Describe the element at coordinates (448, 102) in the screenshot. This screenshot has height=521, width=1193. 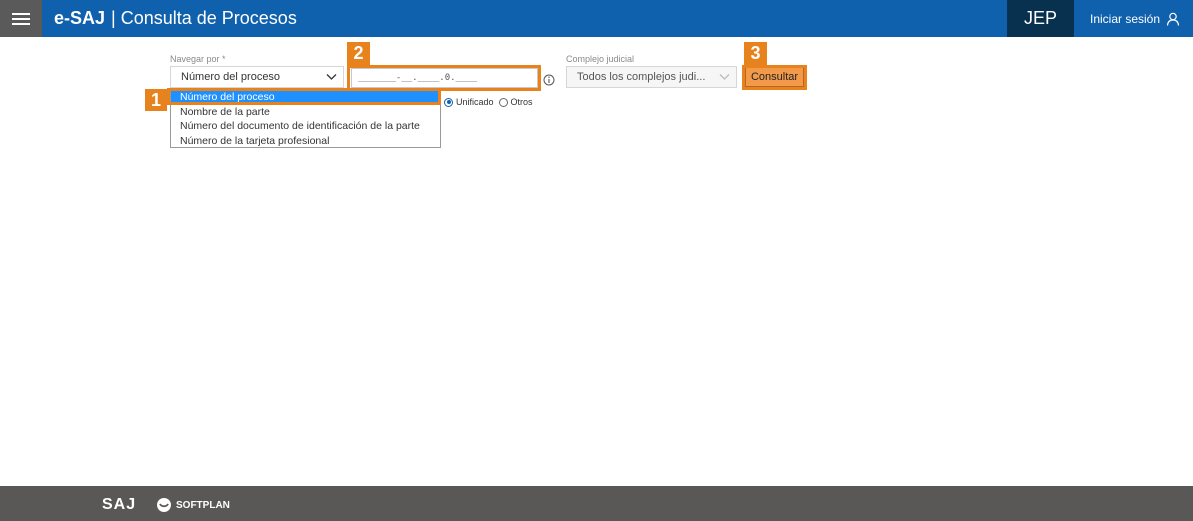
I see `radio-unificado` at that location.